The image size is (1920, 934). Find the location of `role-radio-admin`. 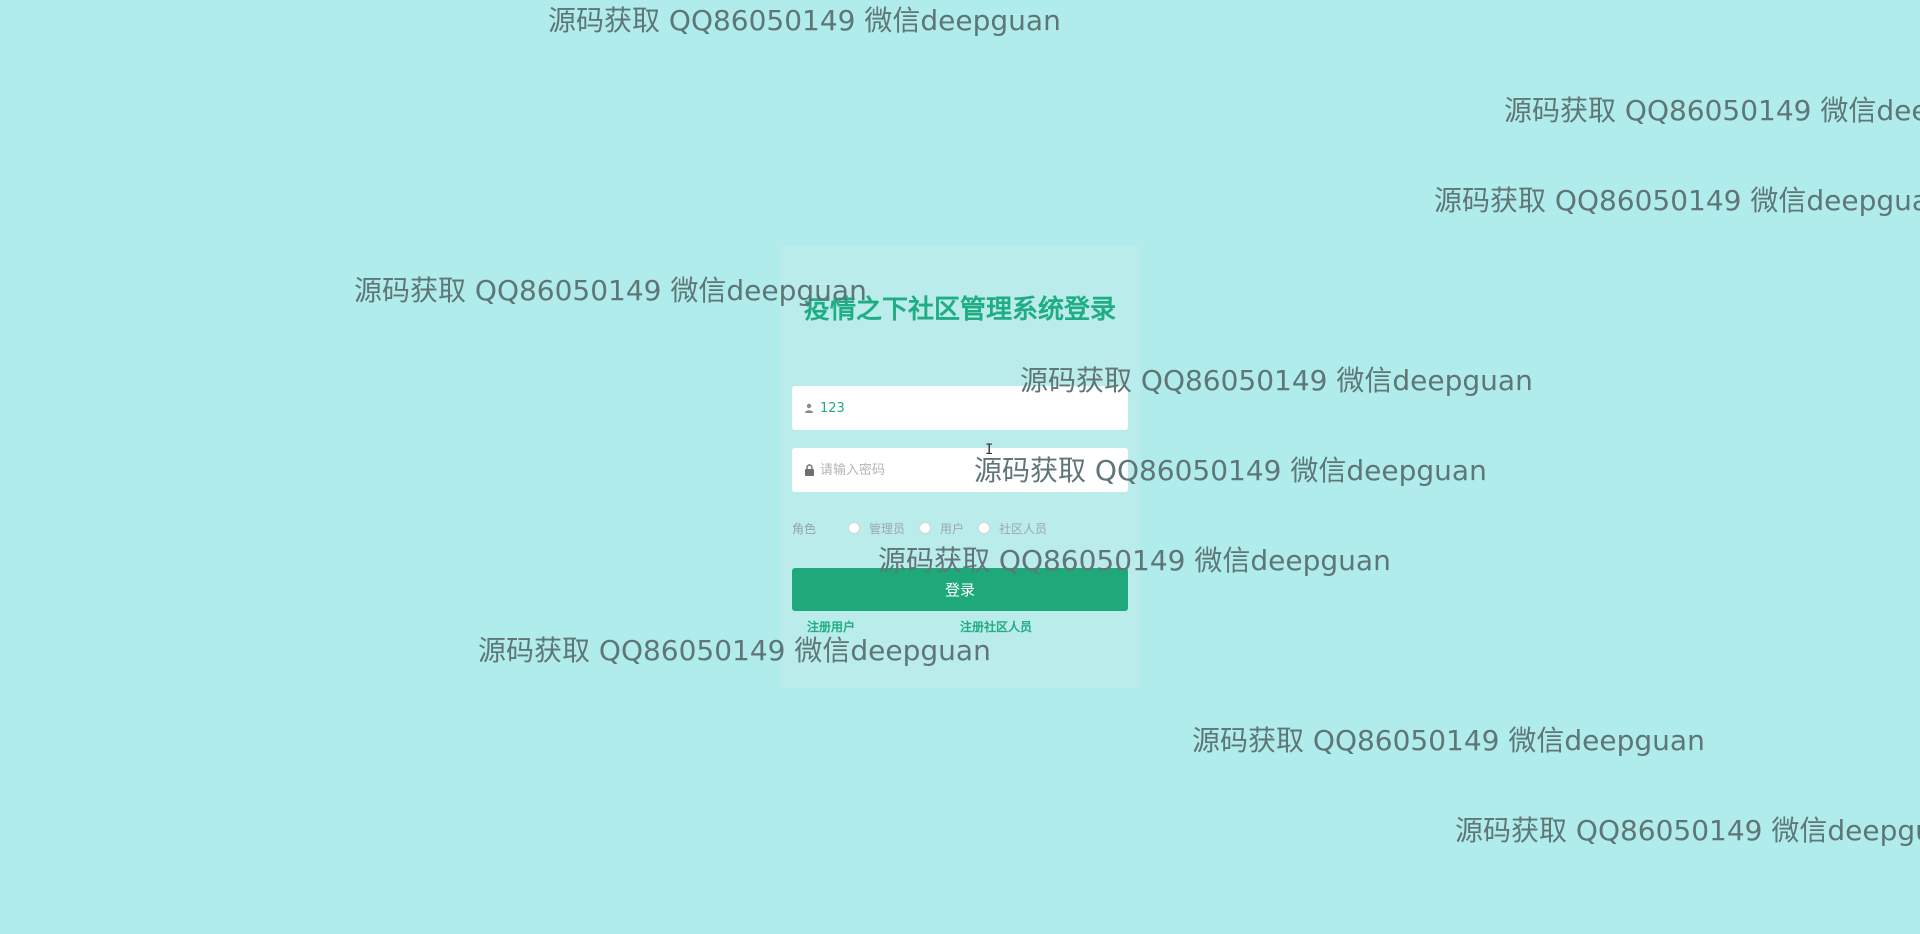

role-radio-admin is located at coordinates (854, 528).